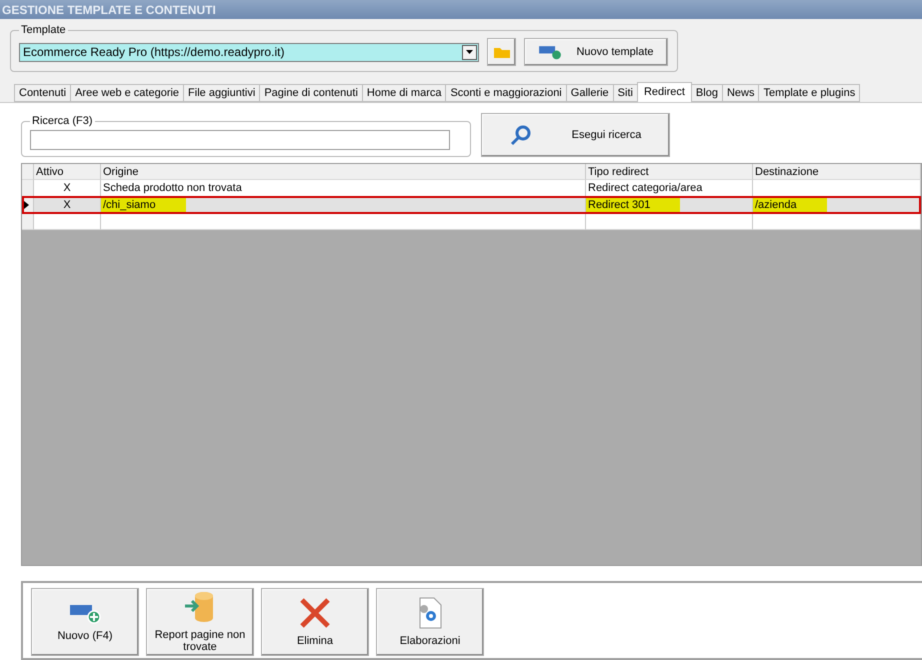 Image resolution: width=922 pixels, height=660 pixels. Describe the element at coordinates (625, 93) in the screenshot. I see `tab: Siti` at that location.